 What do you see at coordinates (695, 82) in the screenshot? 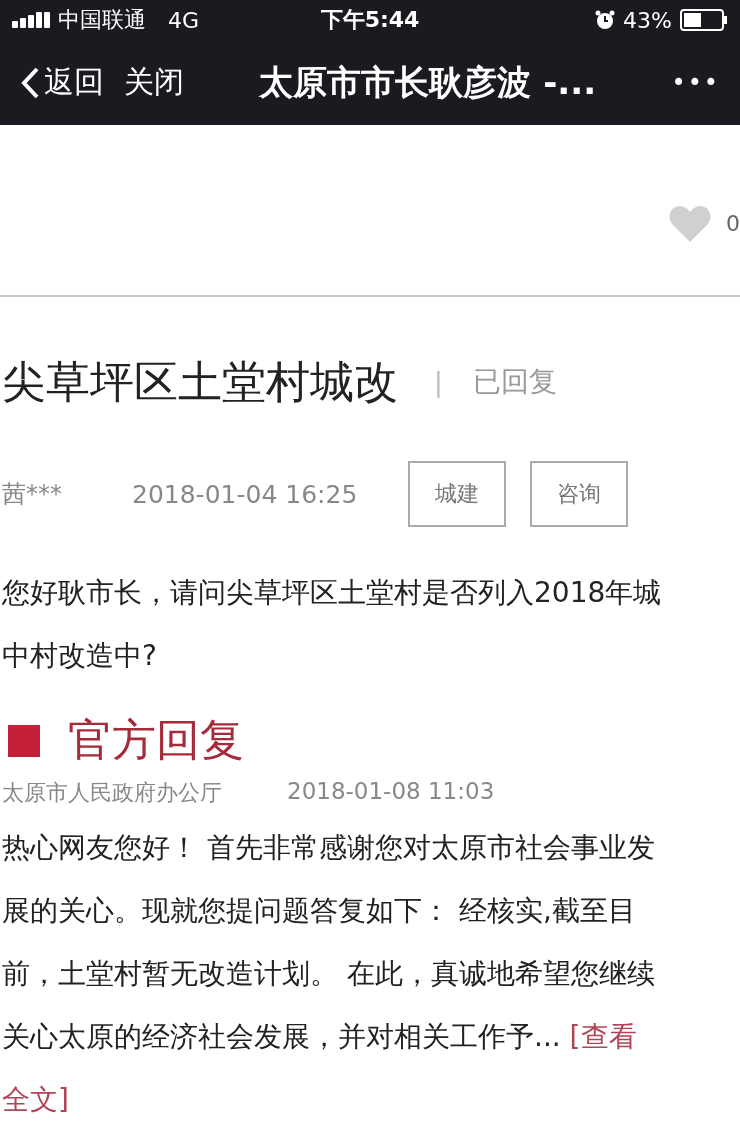
I see `more-button: •••` at bounding box center [695, 82].